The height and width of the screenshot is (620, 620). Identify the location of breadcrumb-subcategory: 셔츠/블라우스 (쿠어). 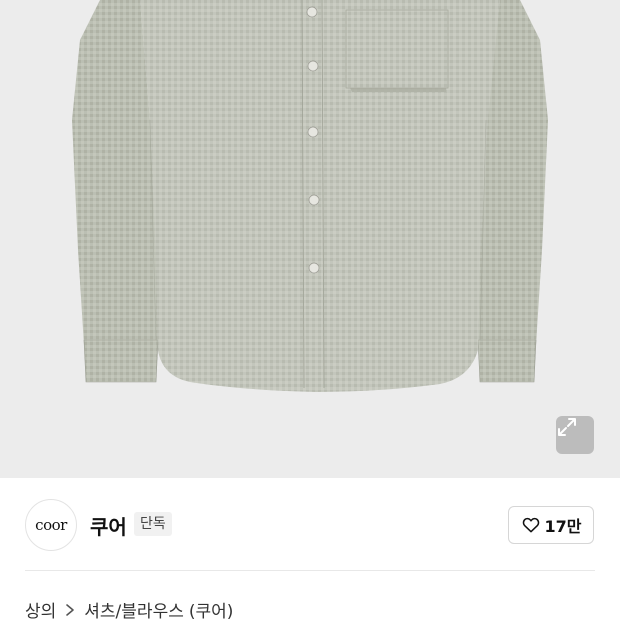
(158, 608).